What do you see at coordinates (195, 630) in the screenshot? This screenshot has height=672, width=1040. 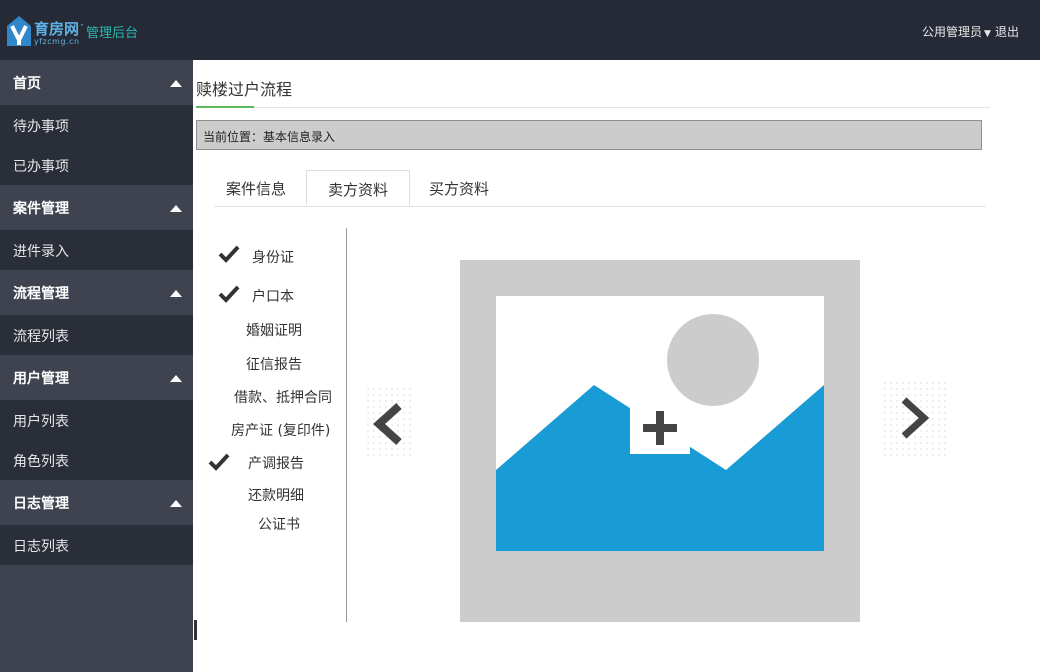 I see `scroll-marker` at bounding box center [195, 630].